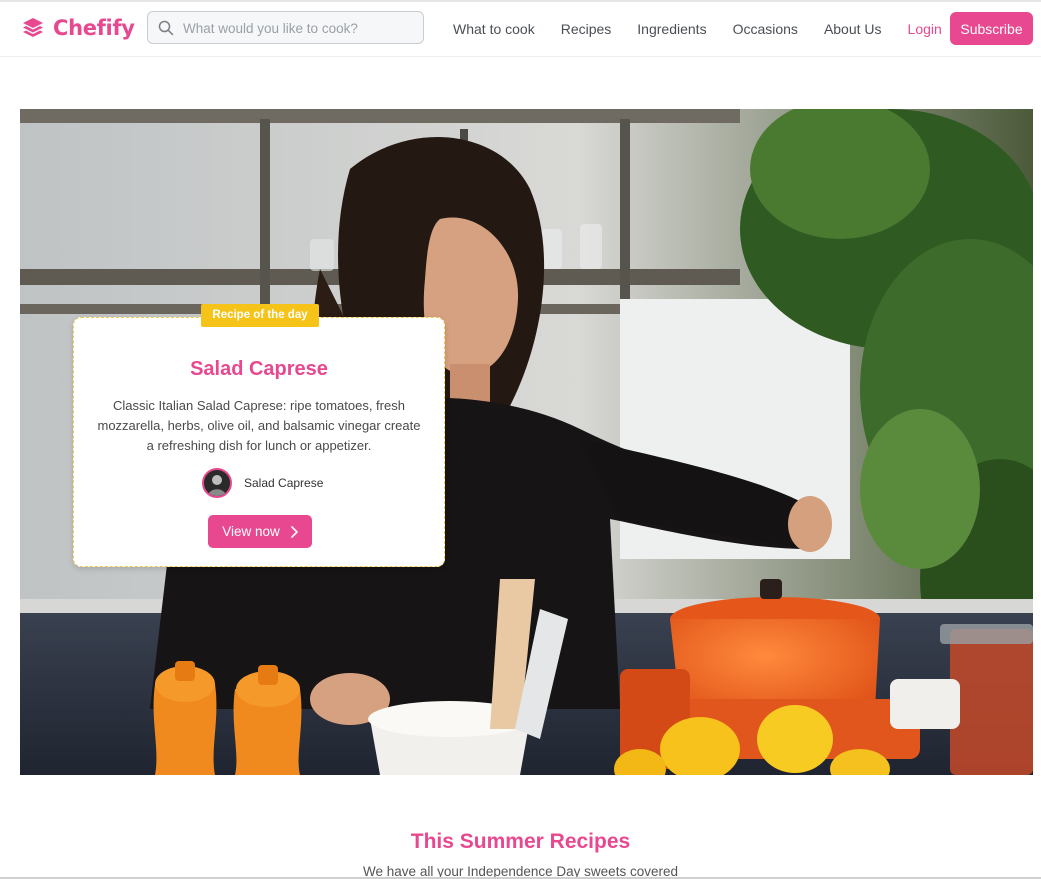 The image size is (1041, 879). What do you see at coordinates (33, 27) in the screenshot?
I see `layers-icon` at bounding box center [33, 27].